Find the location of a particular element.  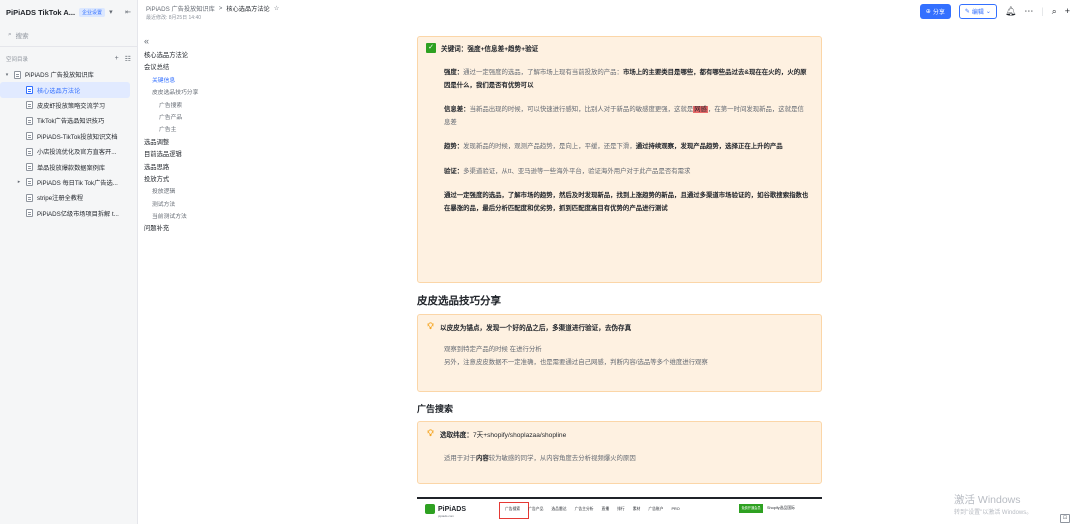

star-icon: ☆ is located at coordinates (277, 8).